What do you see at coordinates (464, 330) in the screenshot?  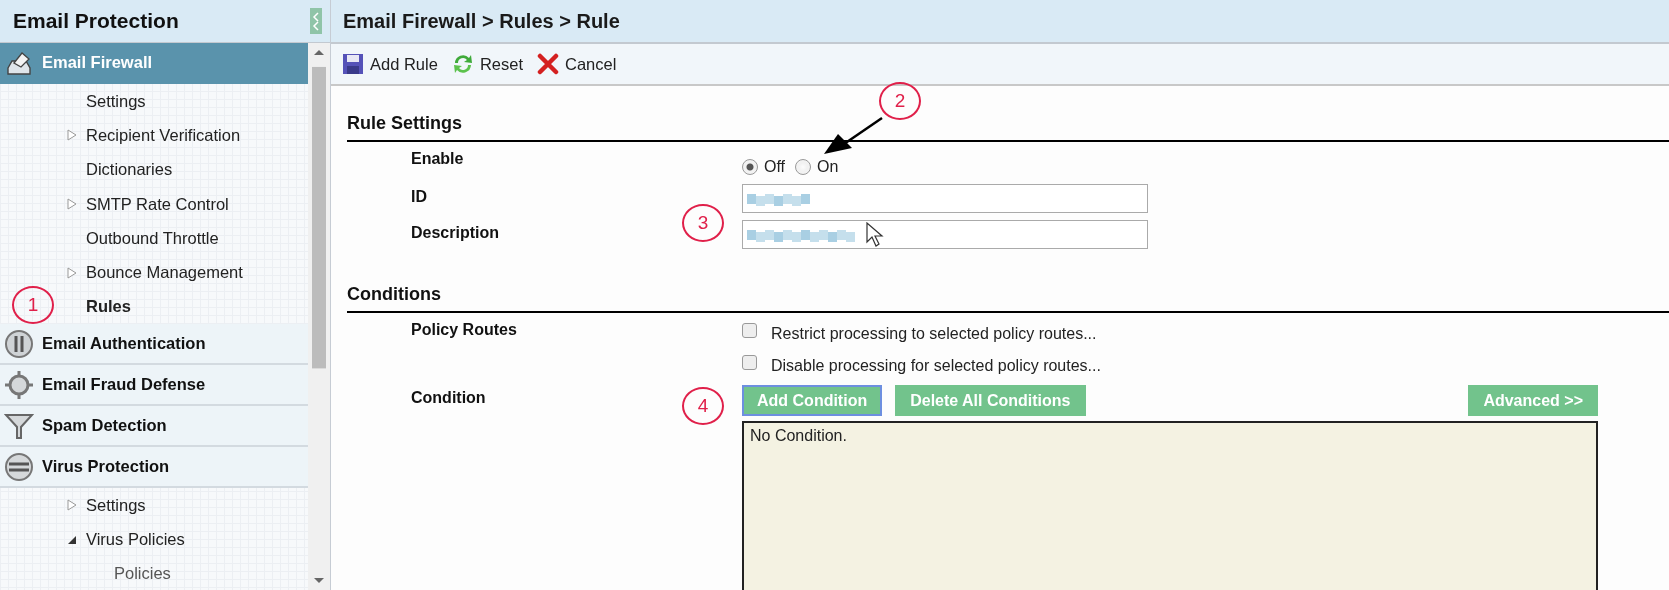 I see `field-label: Policy Routes` at bounding box center [464, 330].